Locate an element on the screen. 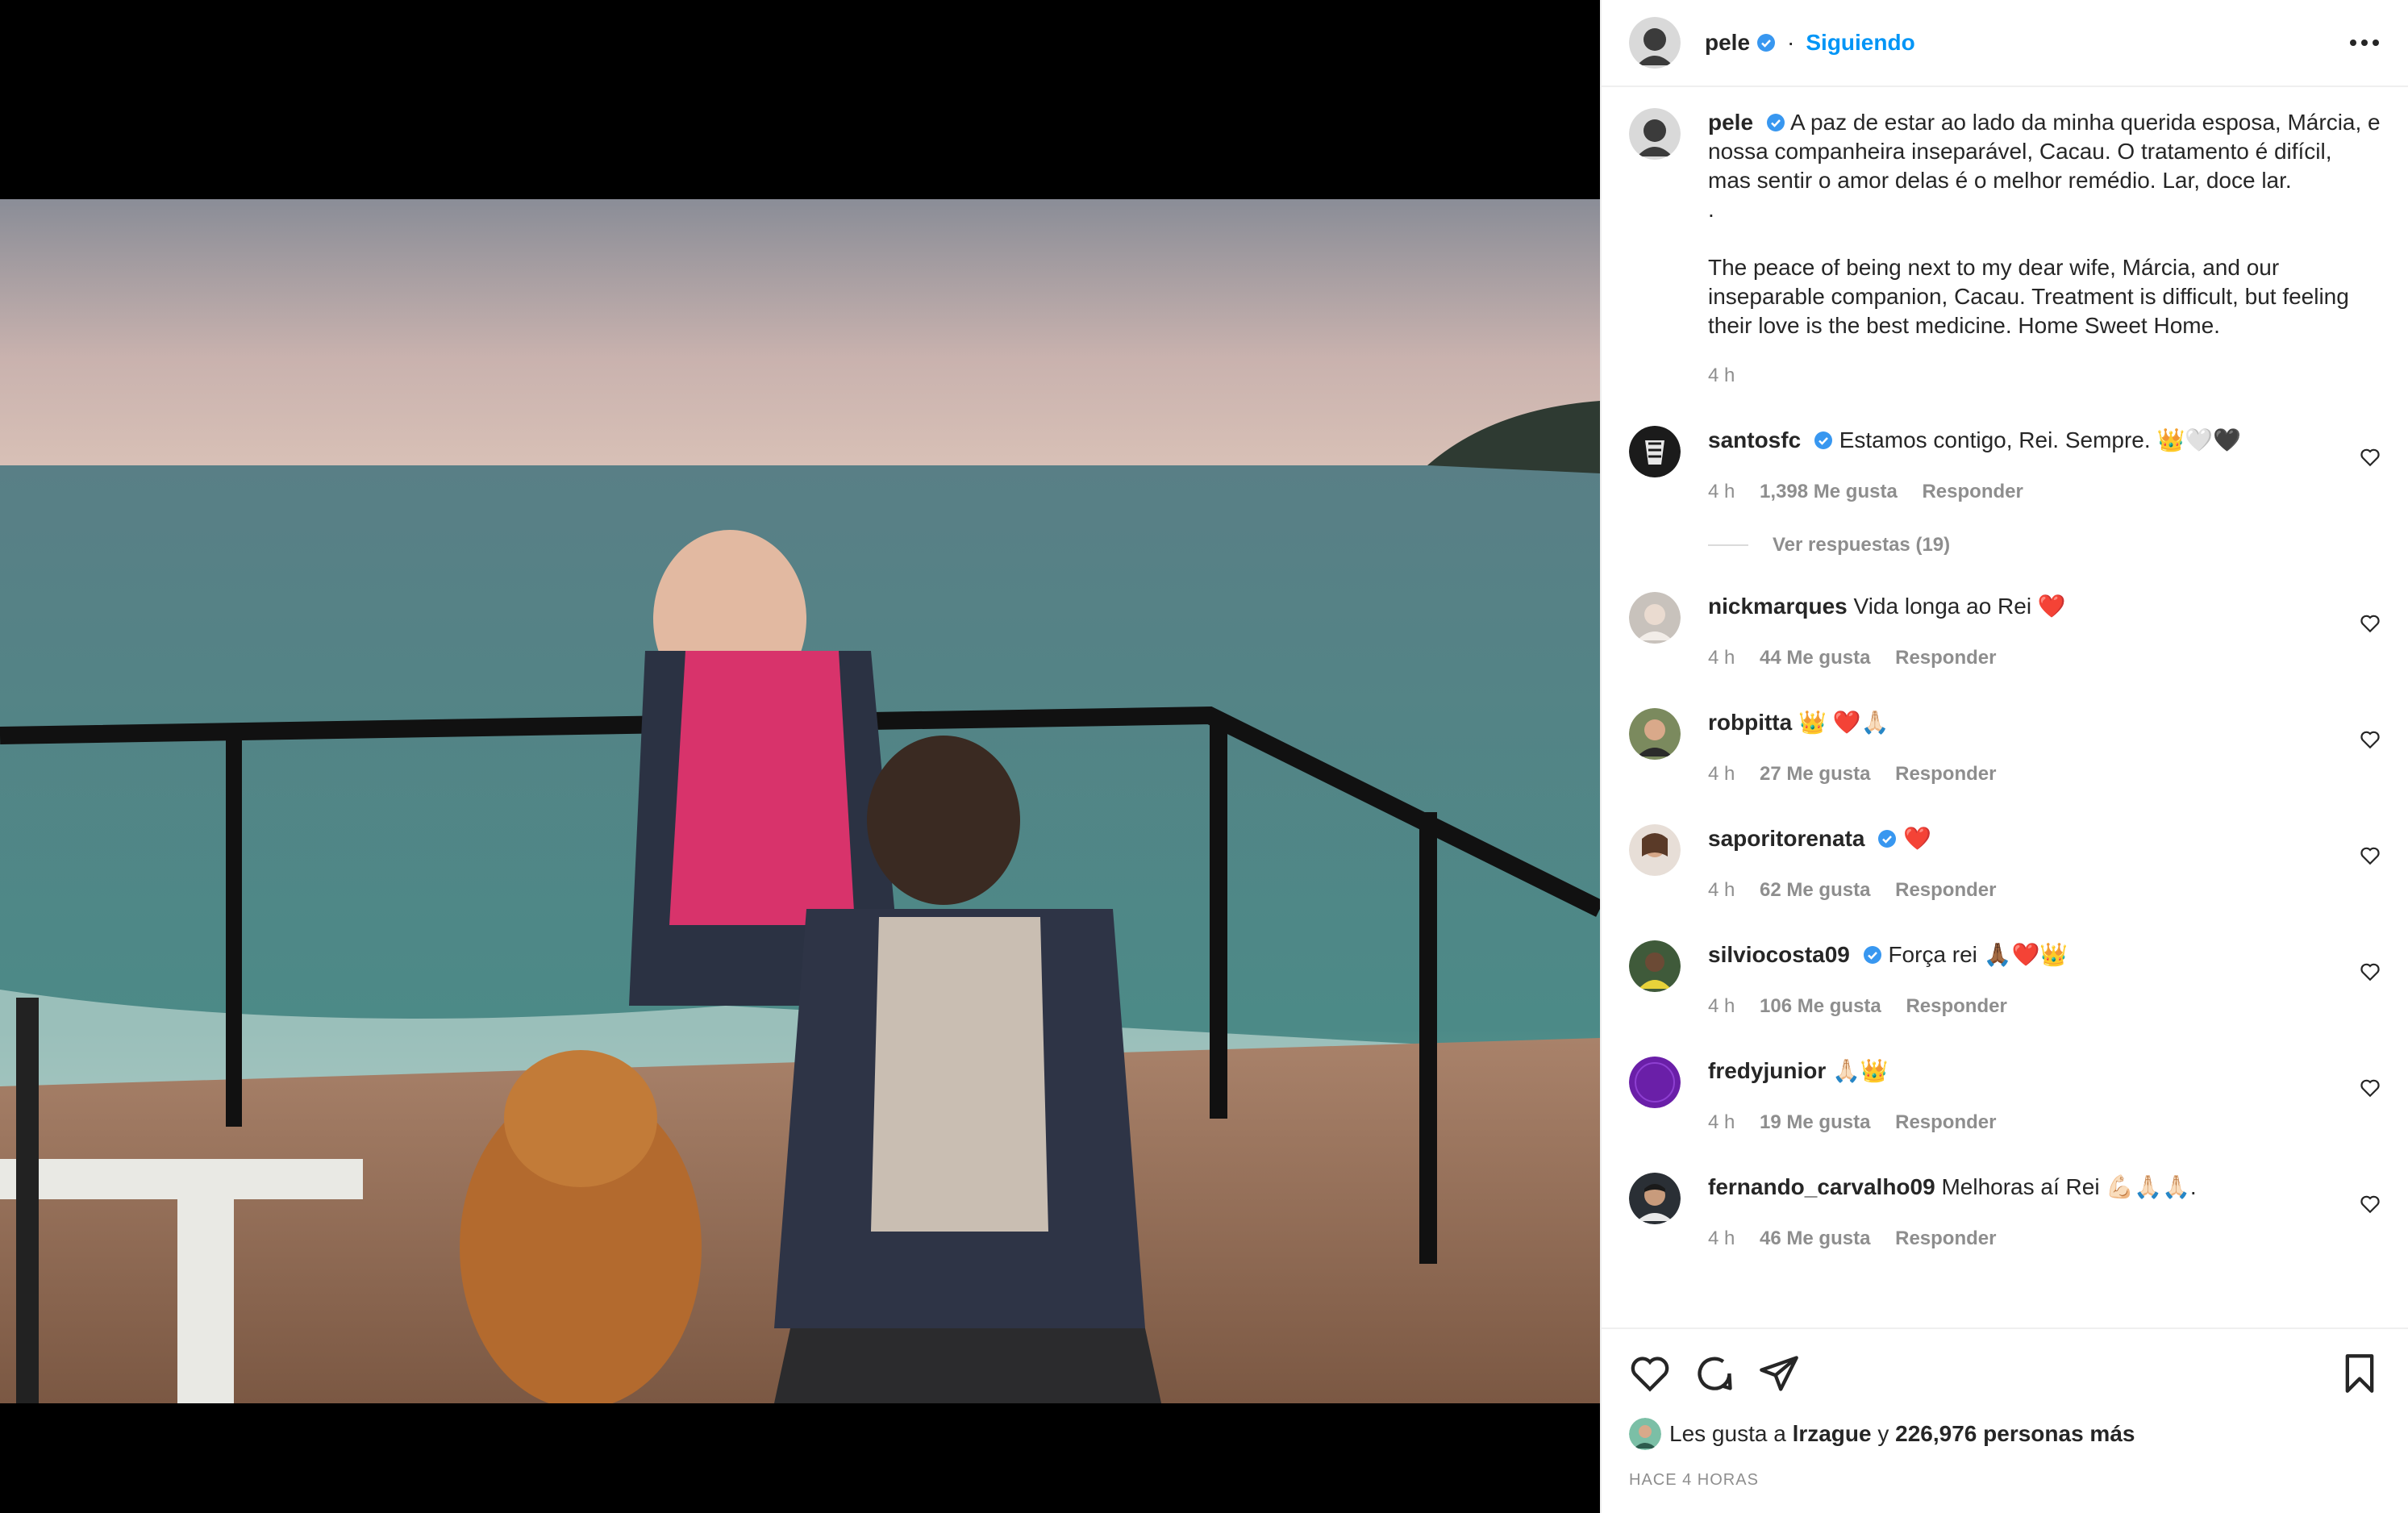  view-replies-button: Ver respuestas (19) is located at coordinates (2045, 545).